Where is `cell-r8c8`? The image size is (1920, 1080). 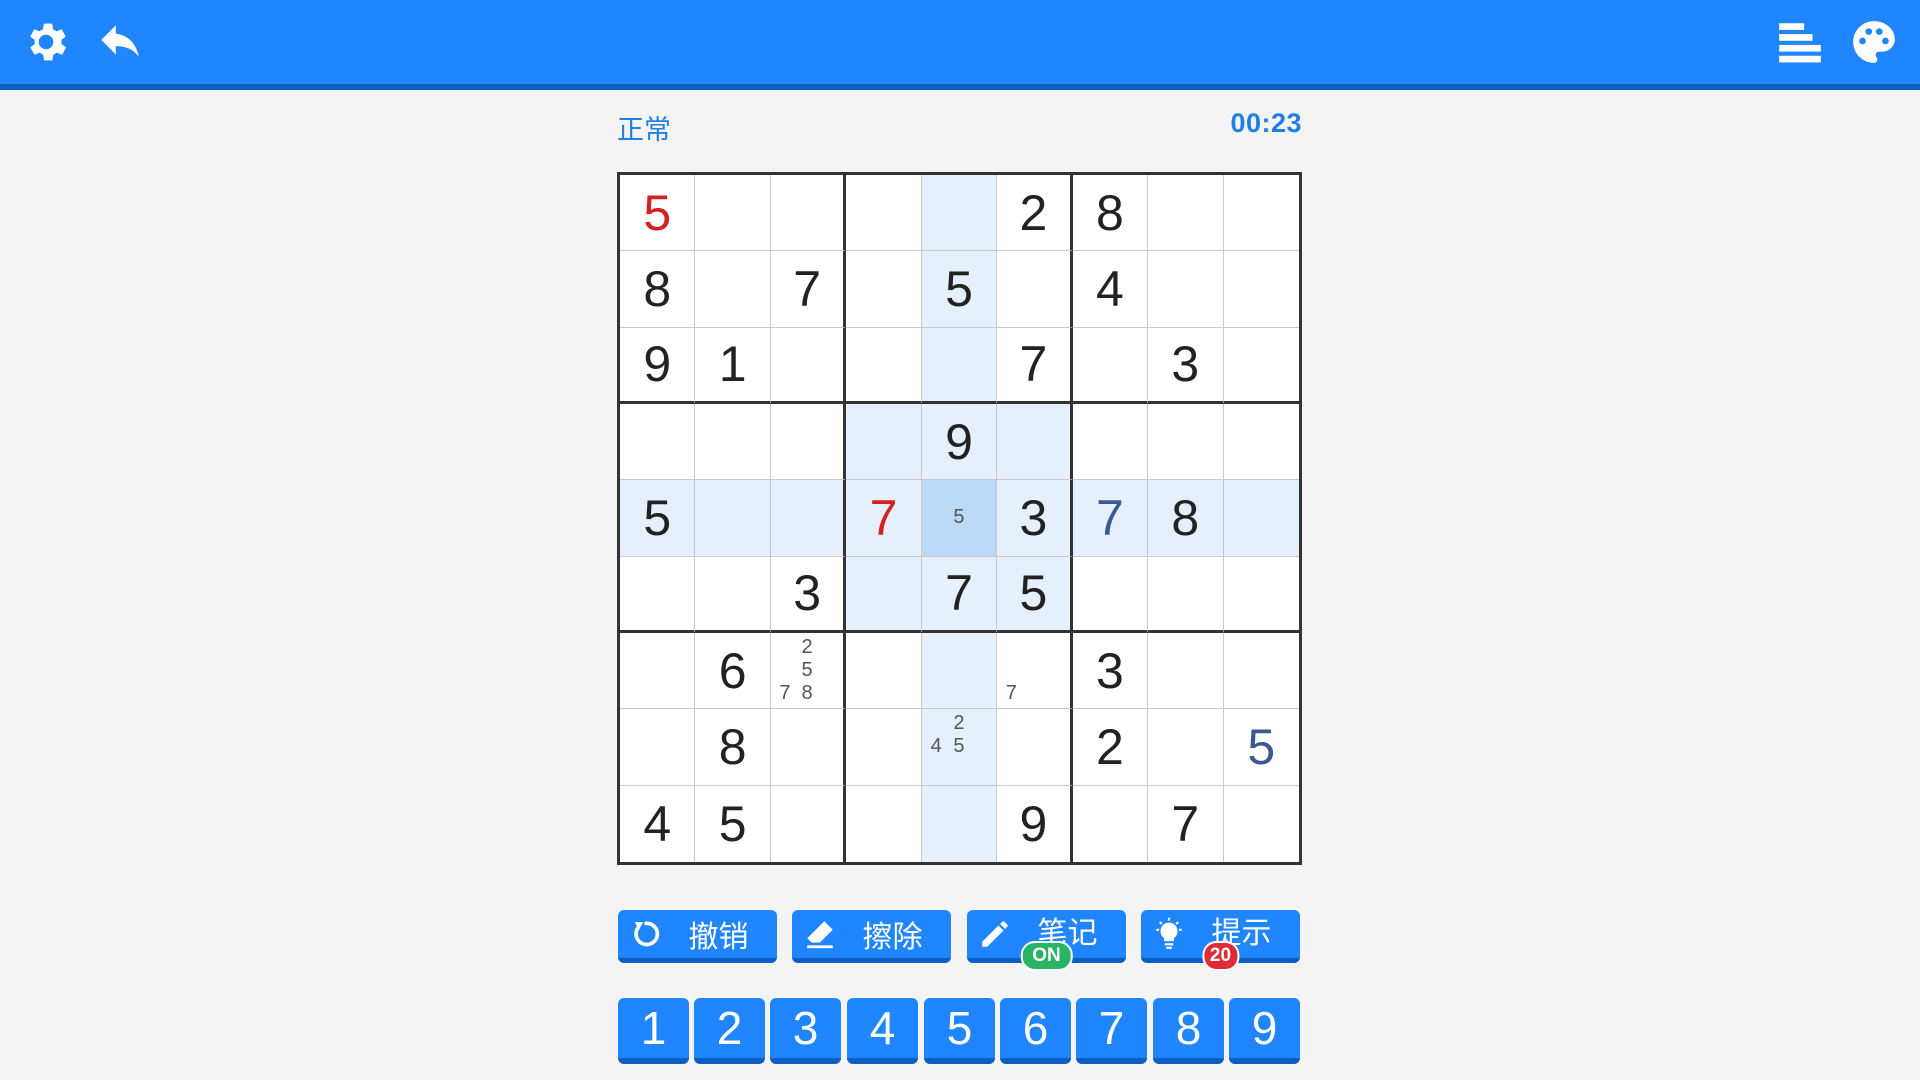 cell-r8c8 is located at coordinates (1186, 747).